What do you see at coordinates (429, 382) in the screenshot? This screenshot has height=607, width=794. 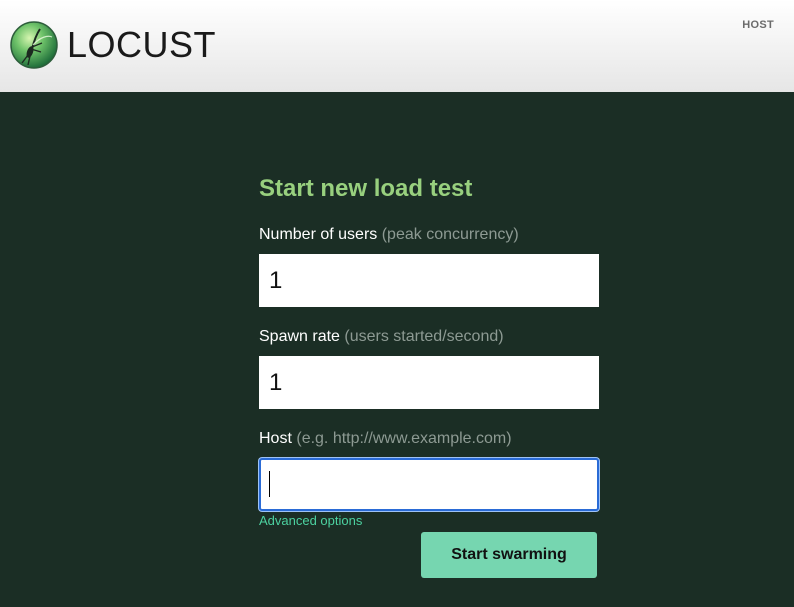 I see `spawn-rate-input` at bounding box center [429, 382].